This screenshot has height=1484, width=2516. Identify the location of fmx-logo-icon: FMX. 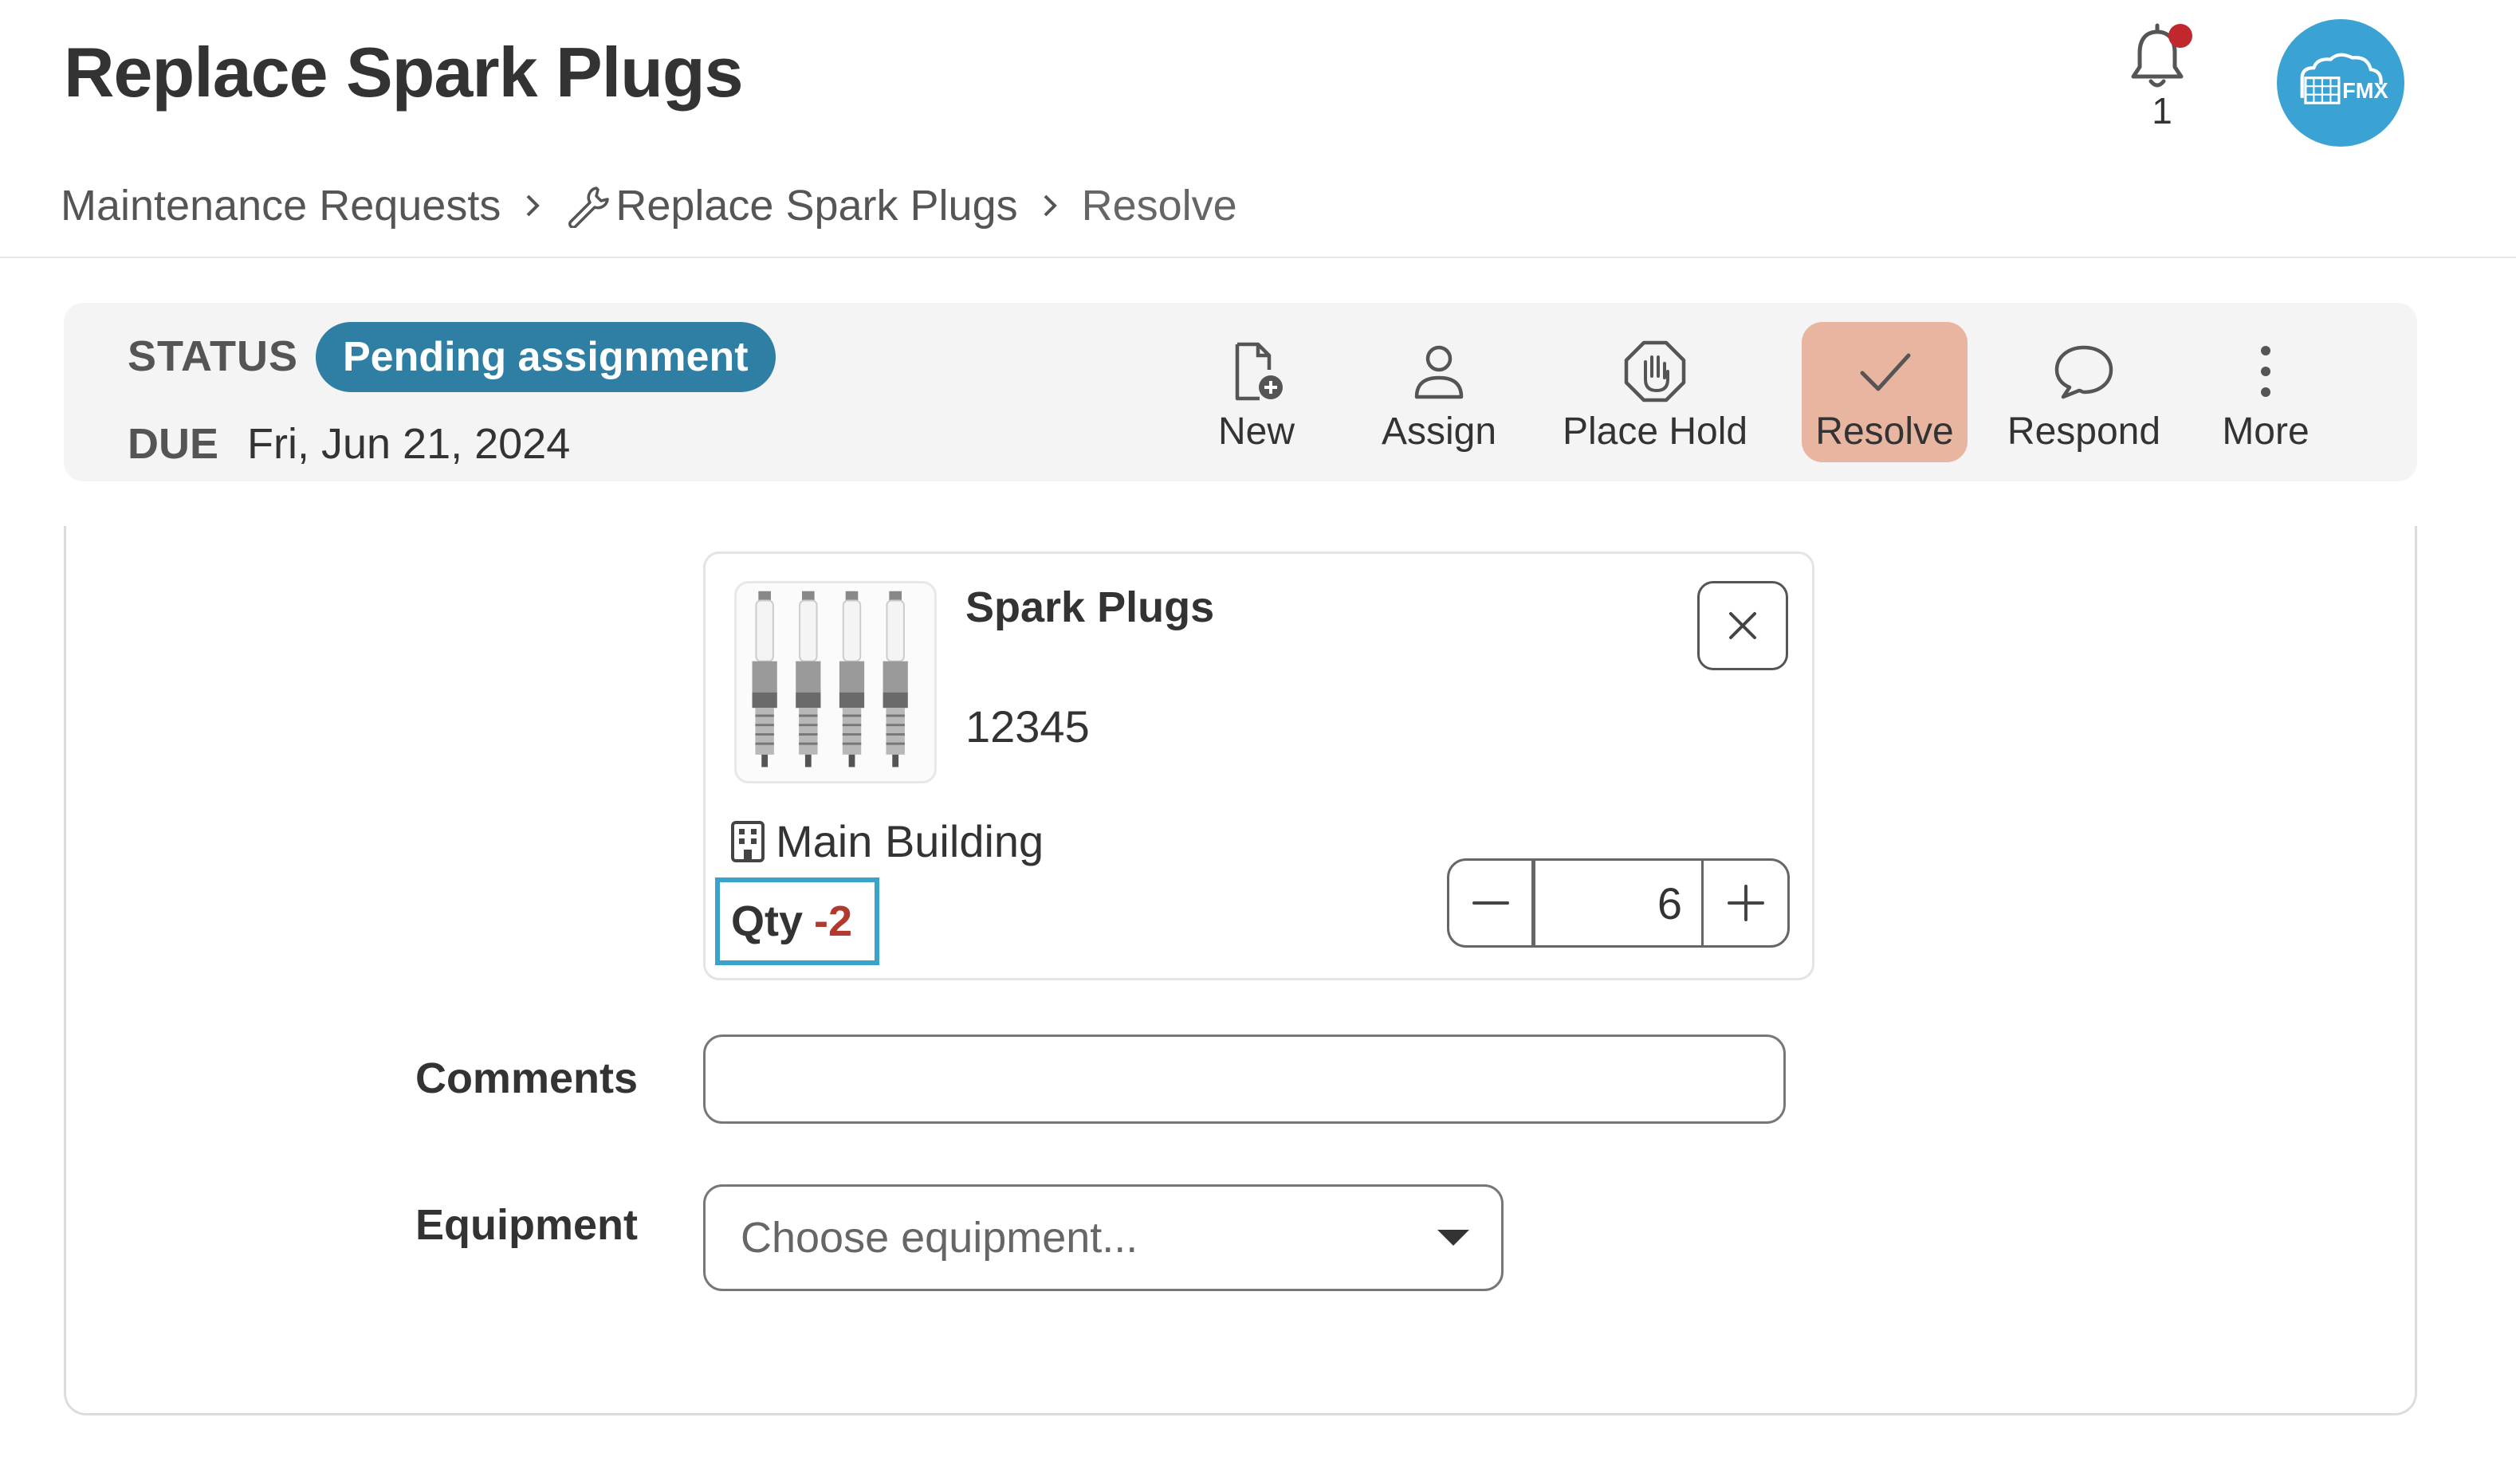
(2344, 78).